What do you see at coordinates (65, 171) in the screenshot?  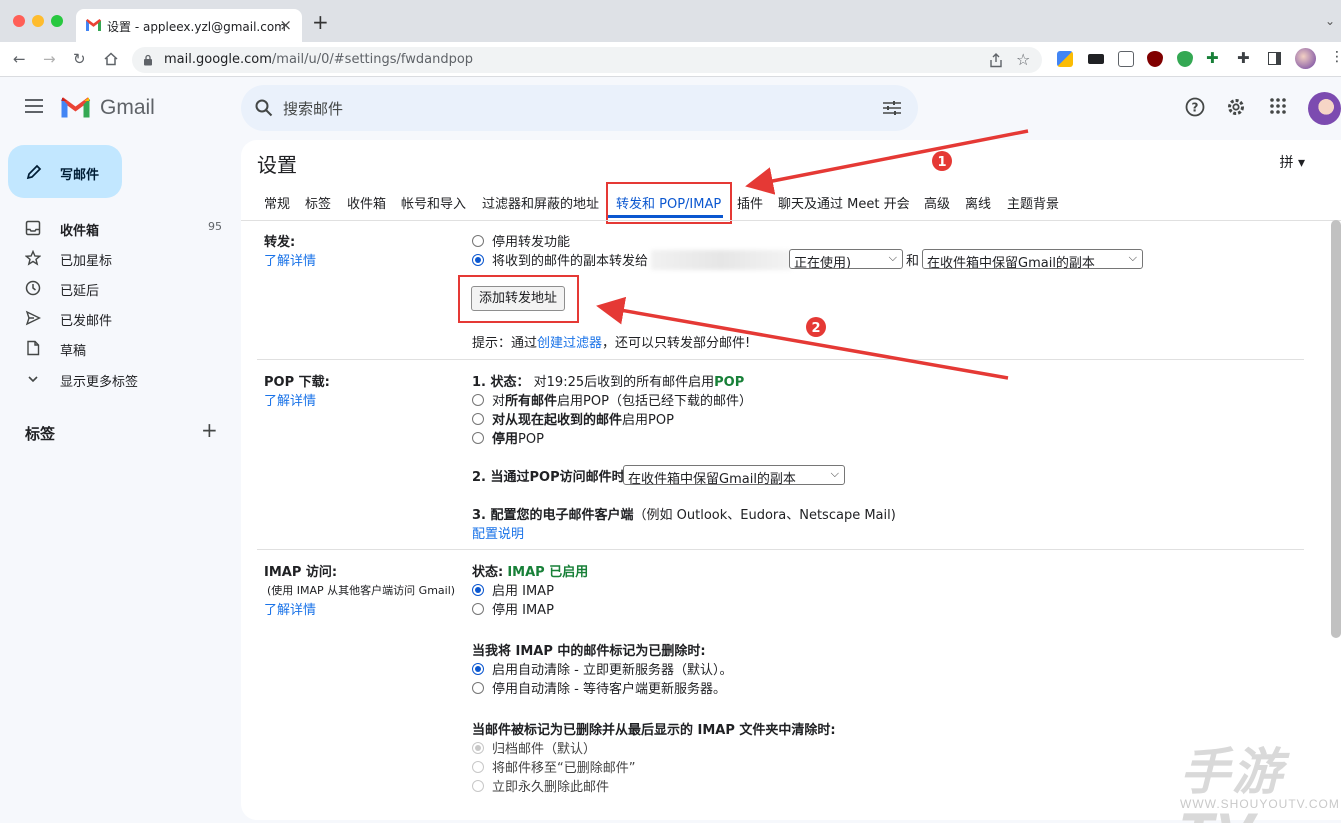 I see `compose-button: 写邮件` at bounding box center [65, 171].